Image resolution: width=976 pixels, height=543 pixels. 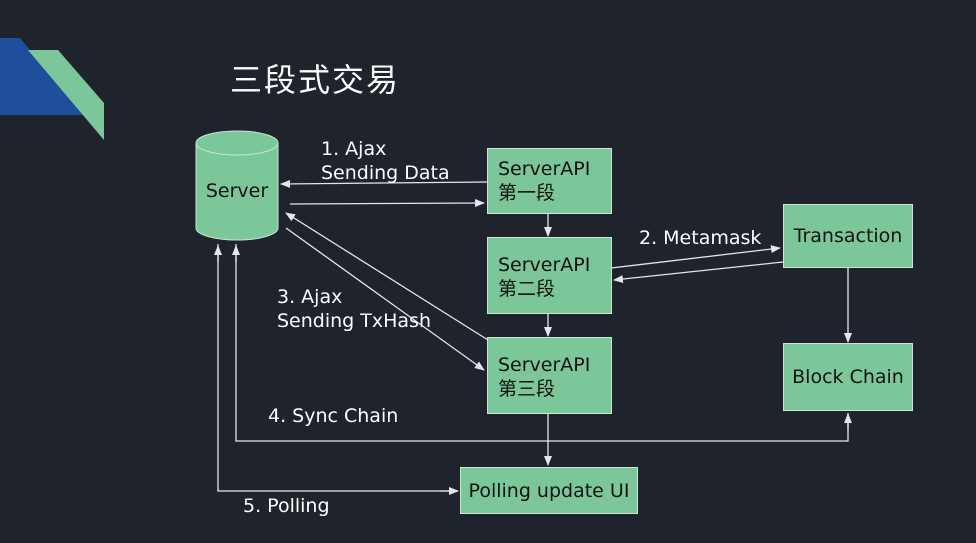 I want to click on arrow-polling, so click(x=336, y=368).